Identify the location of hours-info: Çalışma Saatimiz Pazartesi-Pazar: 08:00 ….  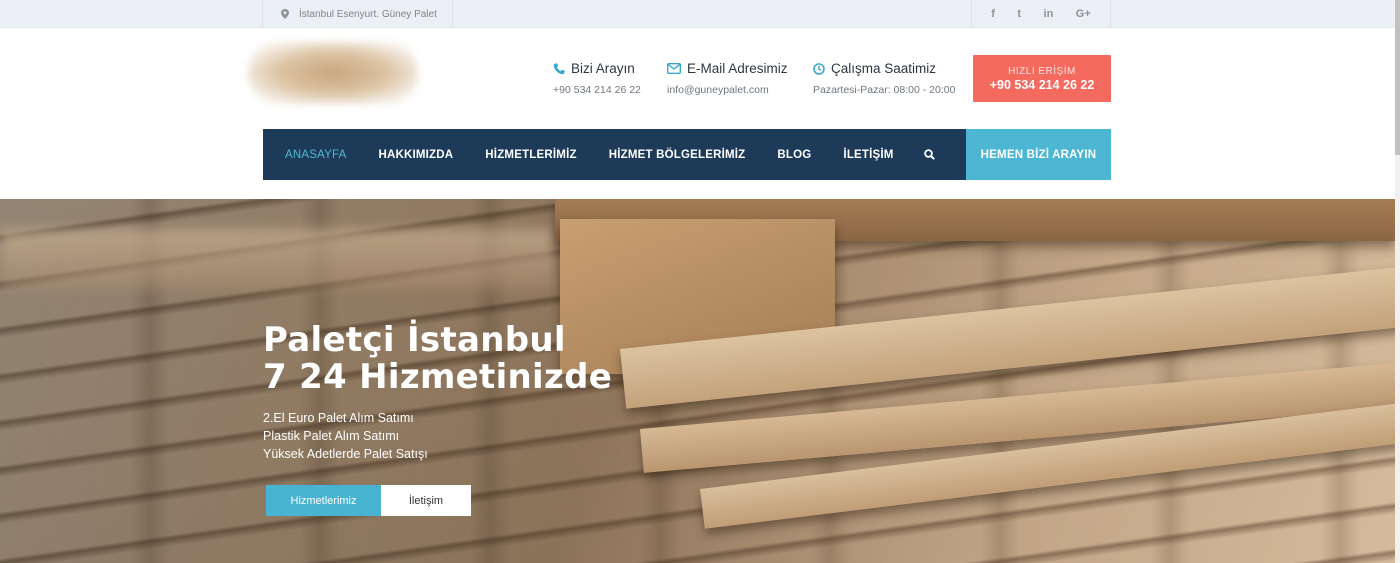
(884, 78).